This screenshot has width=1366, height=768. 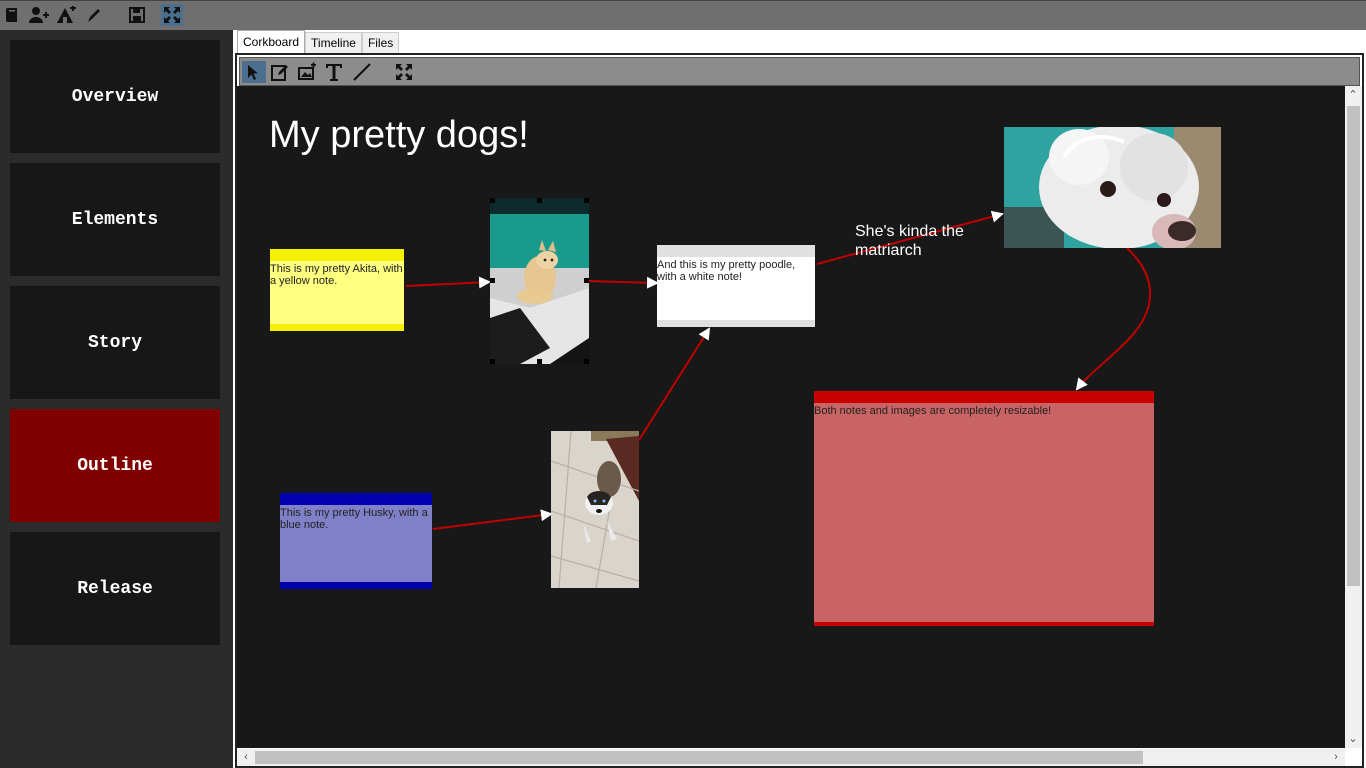 I want to click on horizontal-scrollbar: ‹ ›, so click(x=791, y=757).